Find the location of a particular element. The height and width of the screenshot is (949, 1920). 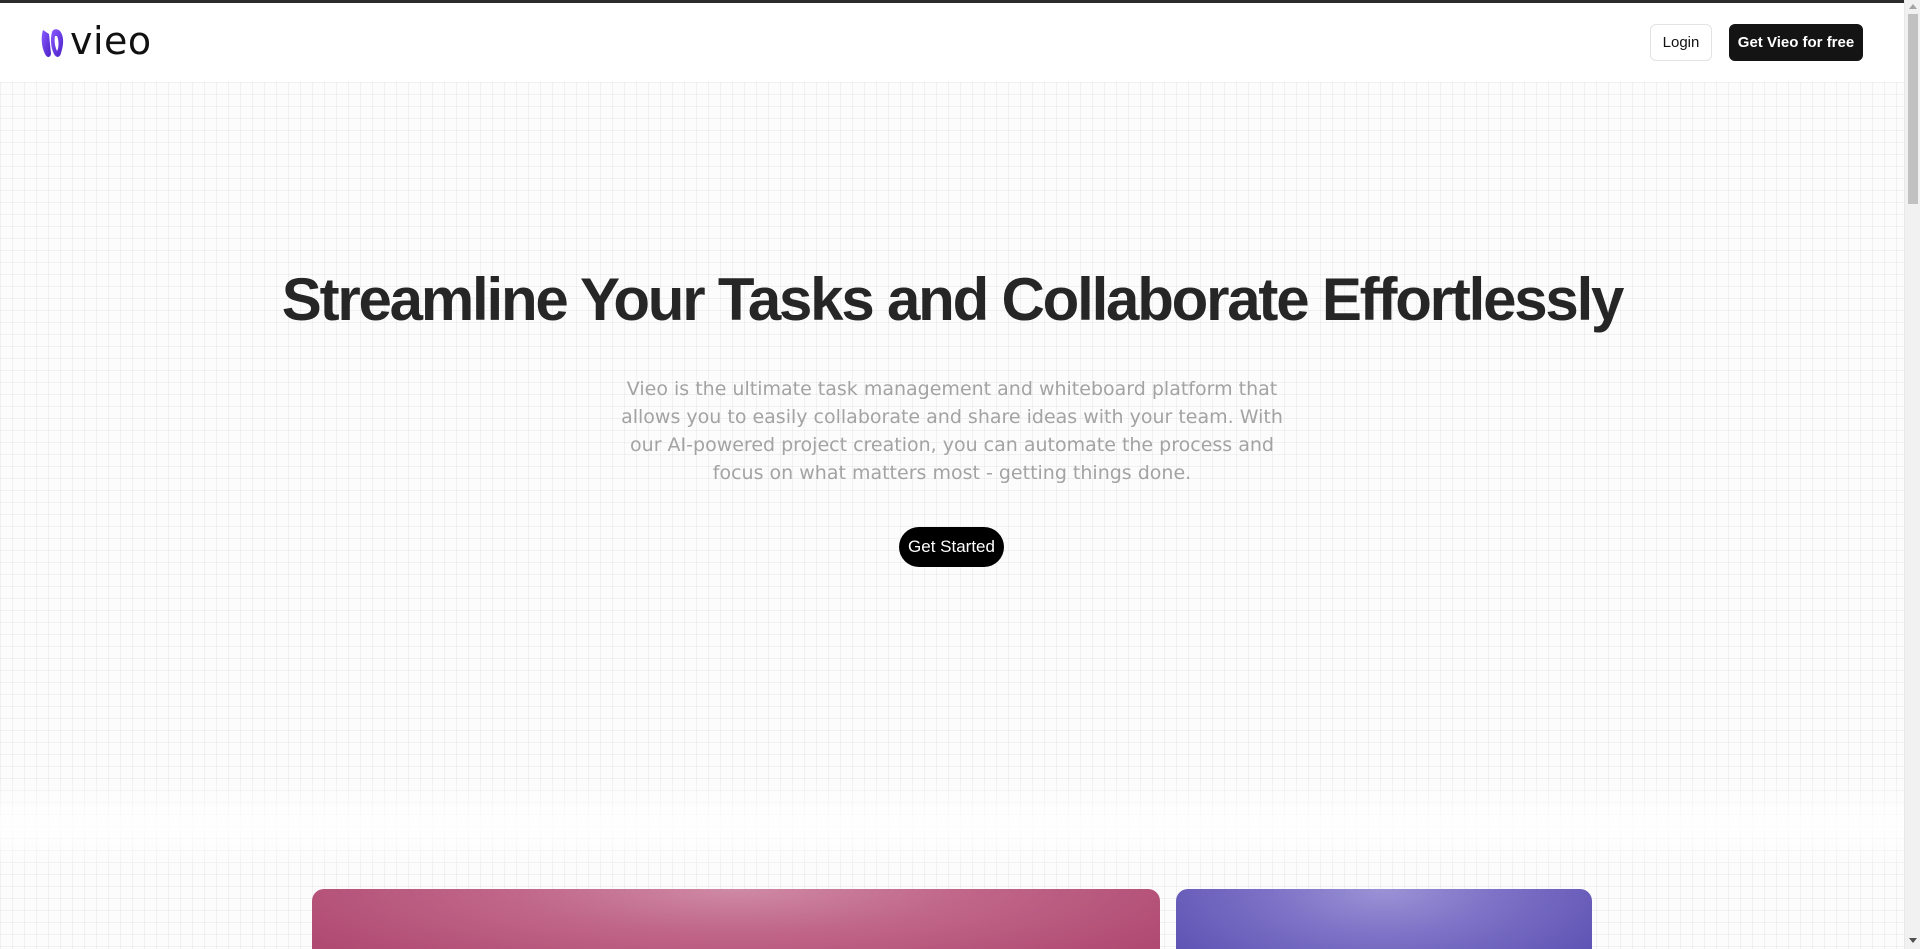

get-vieo-free-button: Get Vieo for free is located at coordinates (1796, 42).